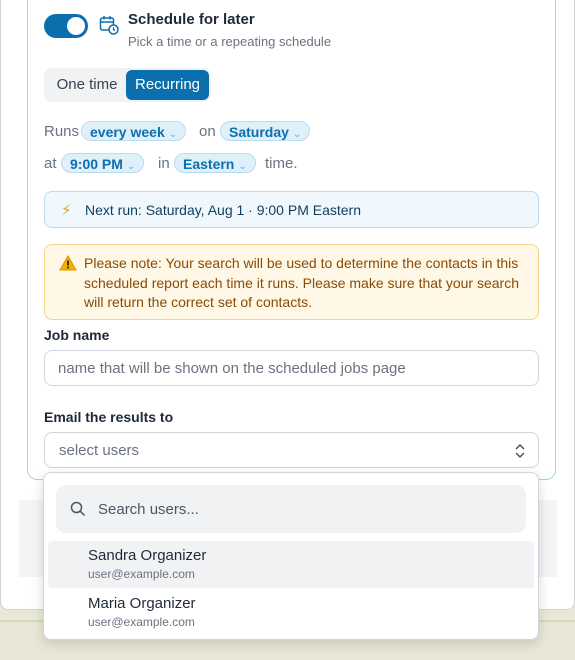 Image resolution: width=575 pixels, height=660 pixels. Describe the element at coordinates (209, 164) in the screenshot. I see `timezone-value: Eastern` at that location.